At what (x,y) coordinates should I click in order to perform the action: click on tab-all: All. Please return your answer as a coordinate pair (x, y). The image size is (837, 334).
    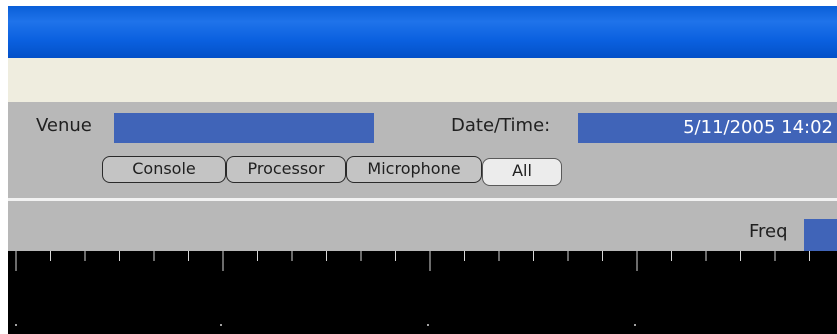
    Looking at the image, I should click on (522, 172).